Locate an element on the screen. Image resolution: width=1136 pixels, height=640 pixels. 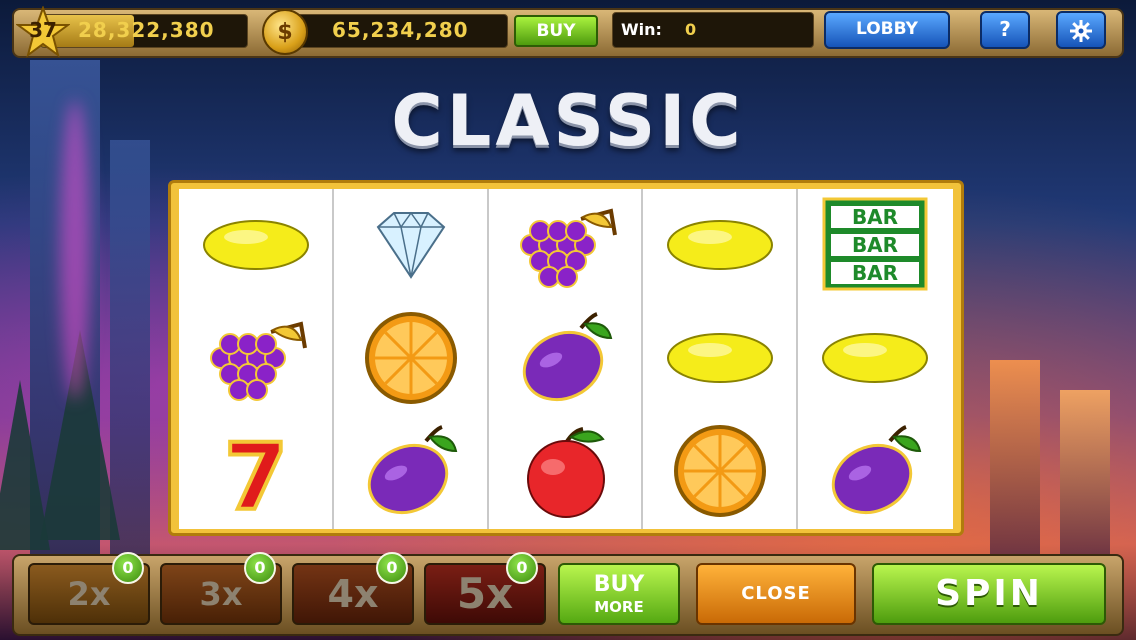
apple-symbol is located at coordinates (566, 471).